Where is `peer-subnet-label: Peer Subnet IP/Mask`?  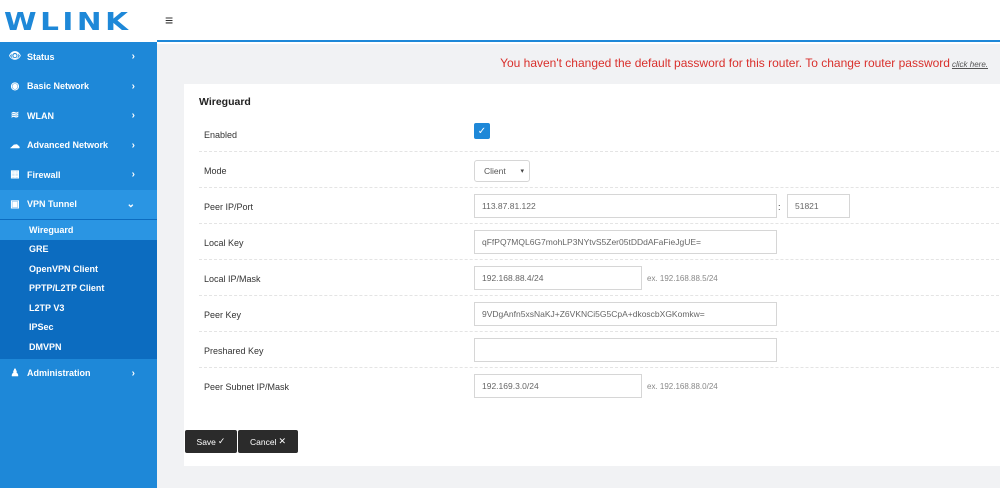
peer-subnet-label: Peer Subnet IP/Mask is located at coordinates (247, 387).